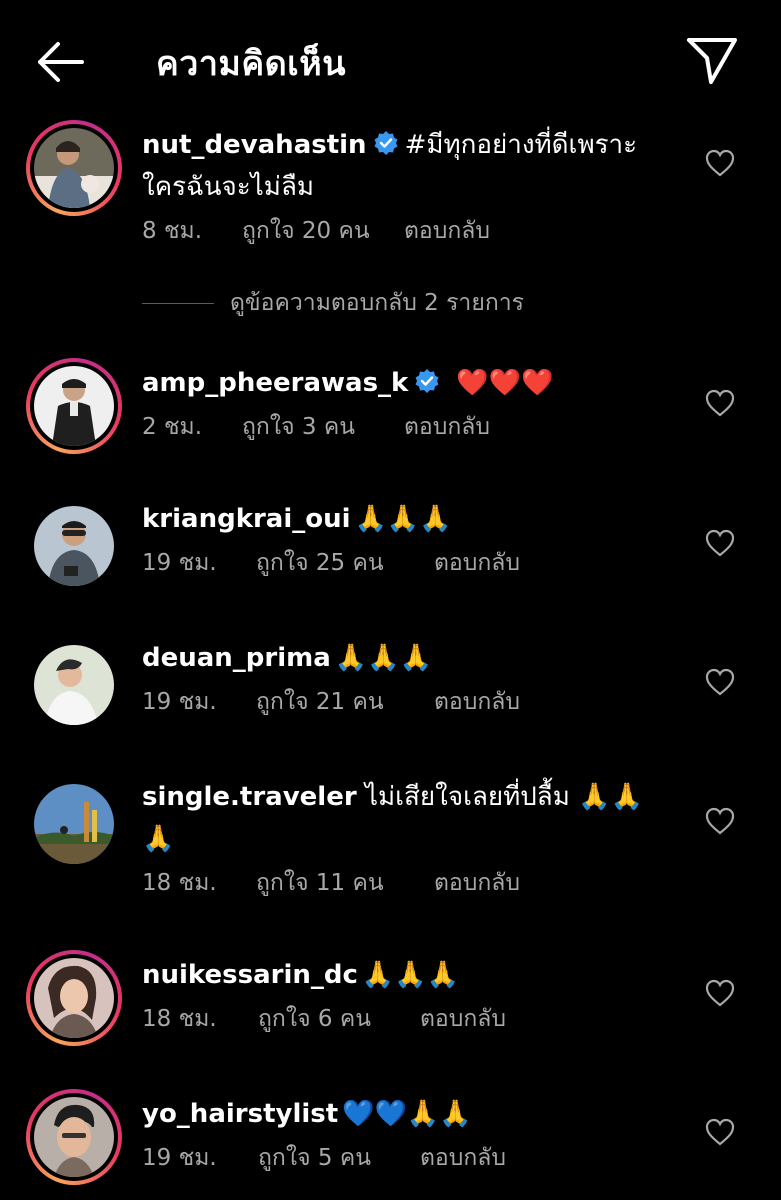 The image size is (781, 1200). I want to click on arrow-left-icon, so click(61, 62).